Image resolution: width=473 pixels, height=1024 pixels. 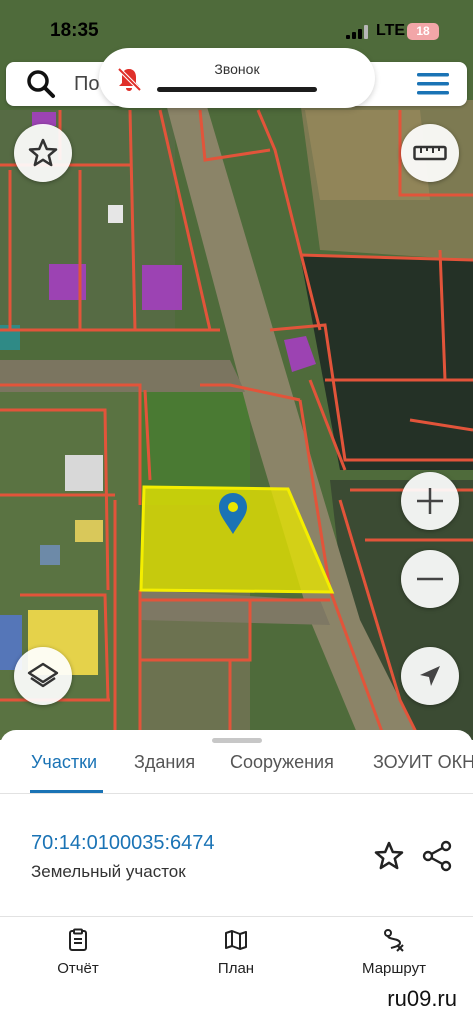 I want to click on nav-route-label: Маршрут, so click(x=394, y=968).